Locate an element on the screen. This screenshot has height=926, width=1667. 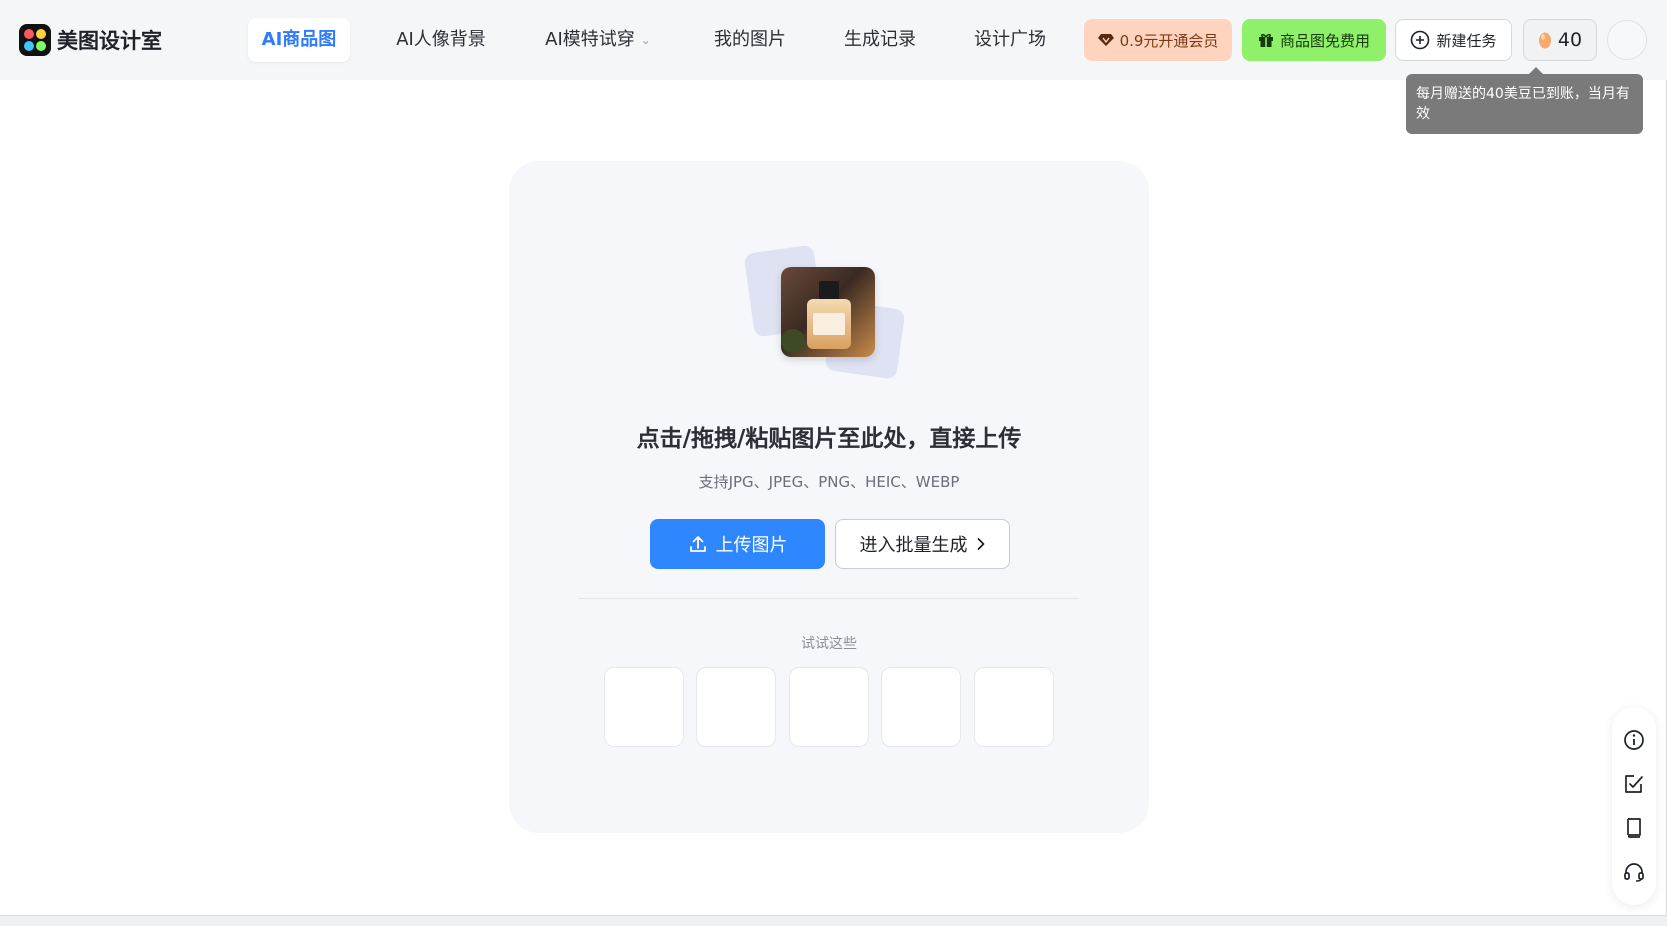
book-icon is located at coordinates (1634, 828).